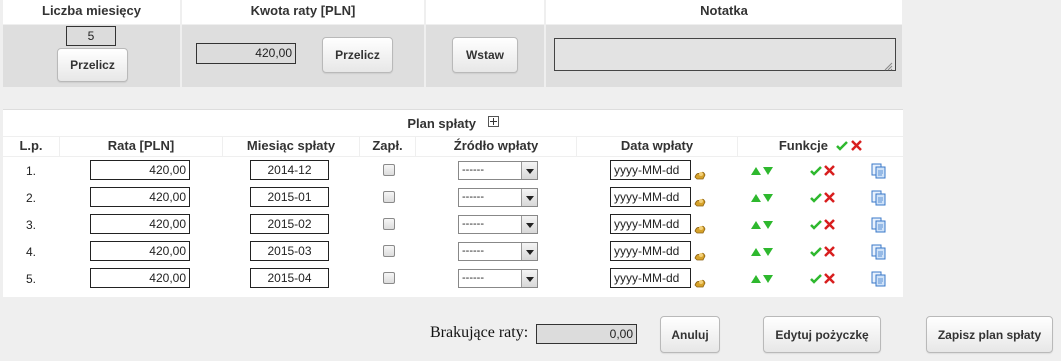 Image resolution: width=1061 pixels, height=361 pixels. Describe the element at coordinates (246, 53) in the screenshot. I see `installment-input: 420,00` at that location.